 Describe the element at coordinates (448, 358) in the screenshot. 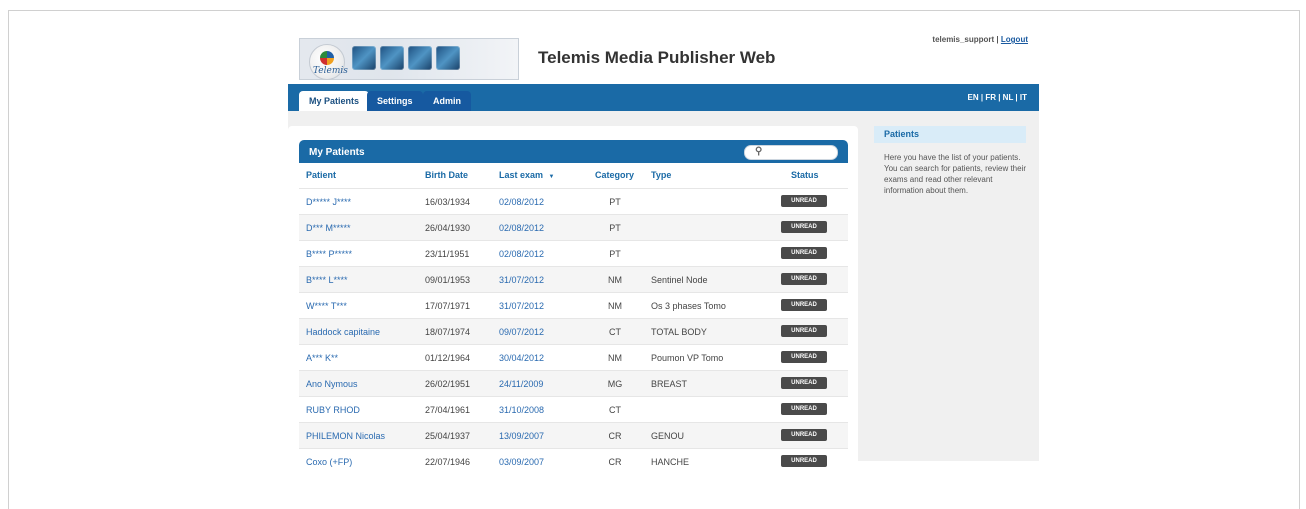

I see `birth-date-cell: 01/12/1964` at that location.